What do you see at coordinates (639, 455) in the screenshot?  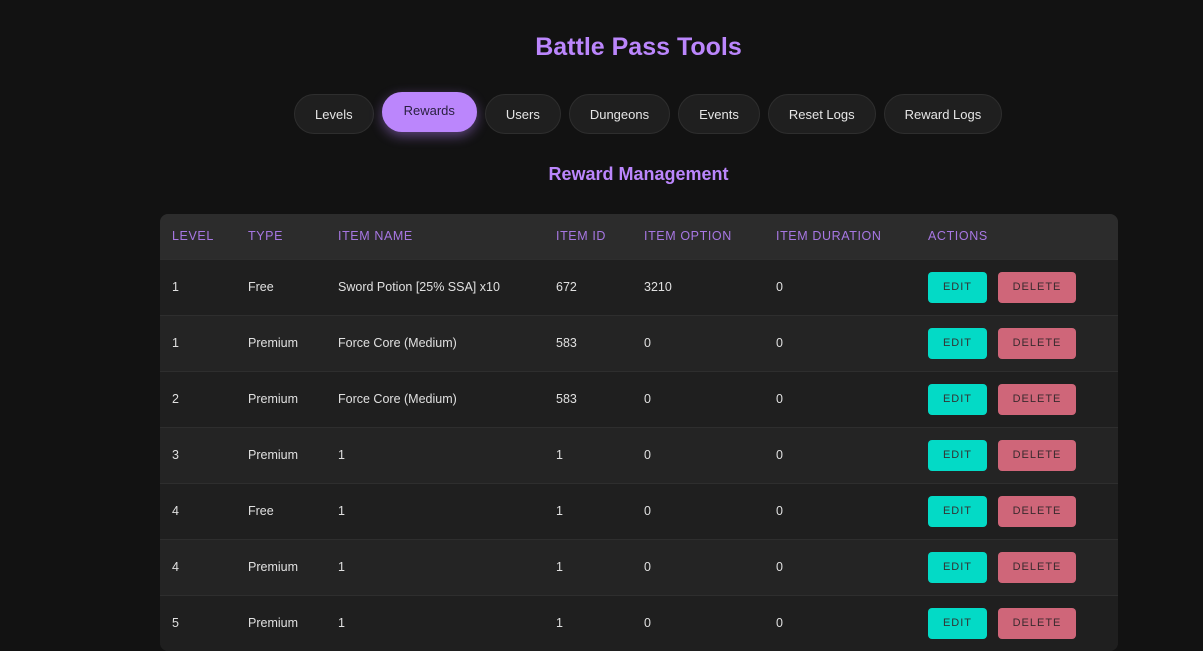 I see `table-row: 3 Premium 1 1 0 0 EDIT DELETE` at bounding box center [639, 455].